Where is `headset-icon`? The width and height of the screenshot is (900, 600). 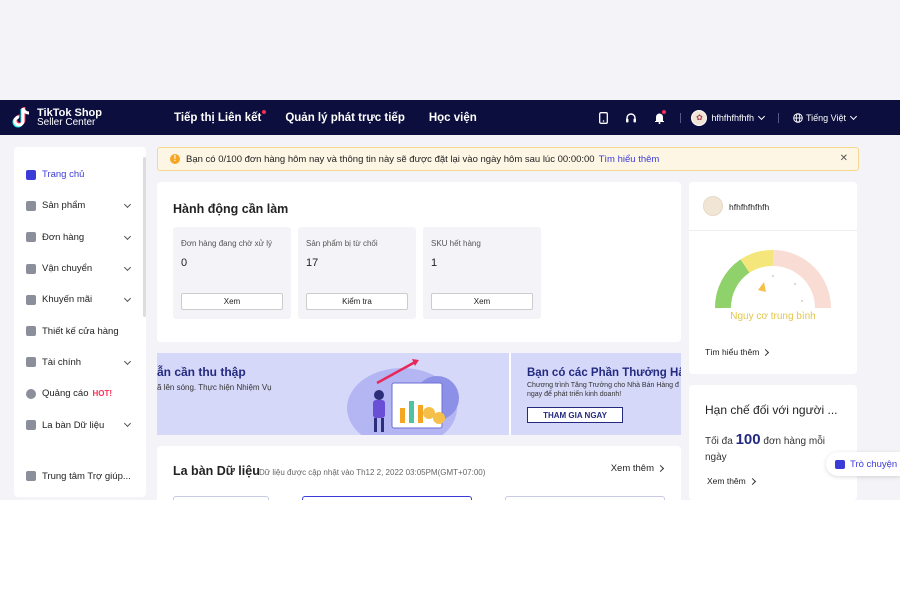
headset-icon is located at coordinates (631, 118).